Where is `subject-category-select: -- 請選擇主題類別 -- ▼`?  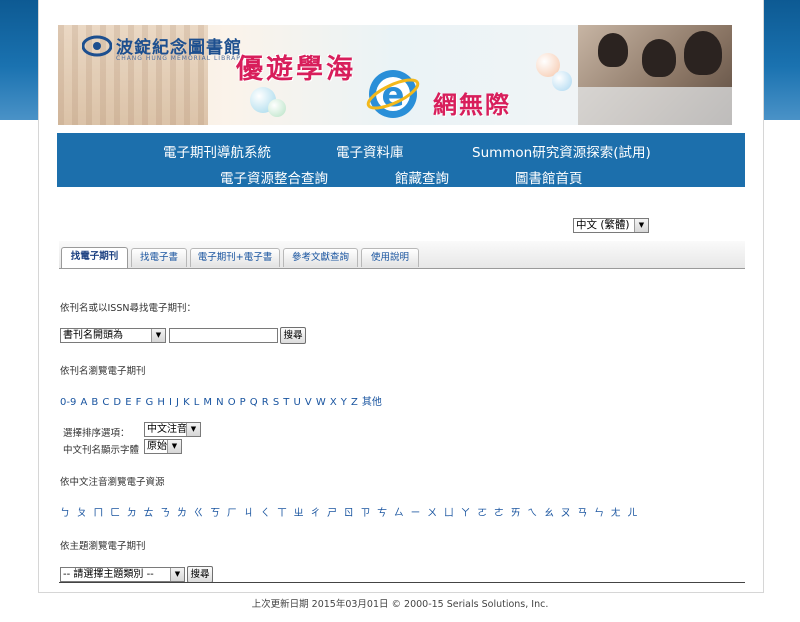
subject-category-select: -- 請選擇主題類別 -- ▼ is located at coordinates (122, 574).